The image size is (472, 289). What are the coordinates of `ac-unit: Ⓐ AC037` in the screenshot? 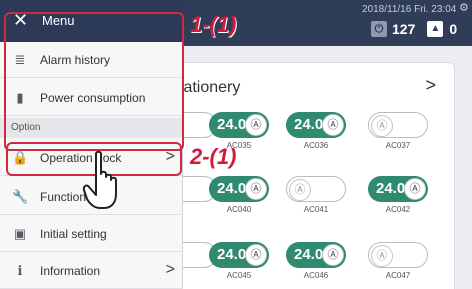 It's located at (398, 134).